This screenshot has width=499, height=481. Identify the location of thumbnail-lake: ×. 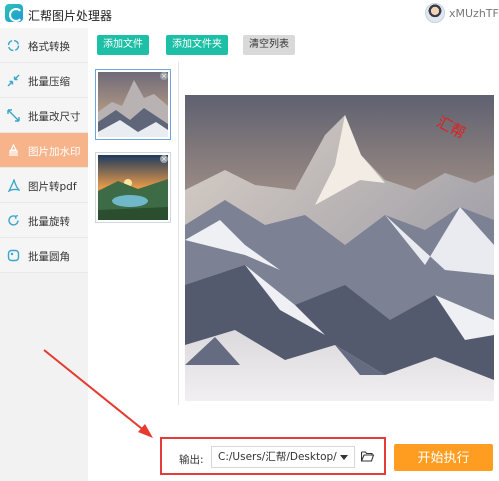
(133, 187).